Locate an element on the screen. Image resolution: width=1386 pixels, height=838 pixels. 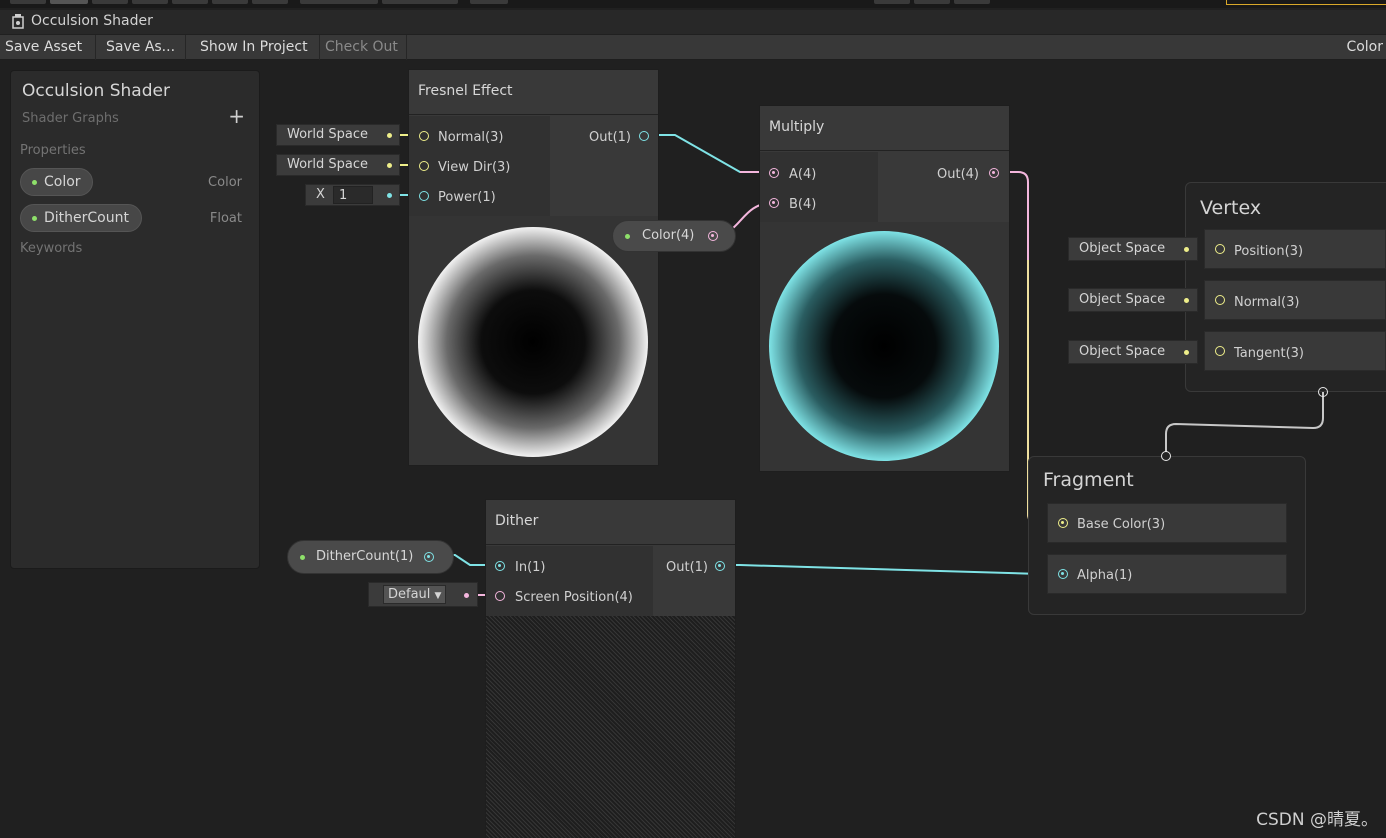
port-label: Out(1) is located at coordinates (687, 567).